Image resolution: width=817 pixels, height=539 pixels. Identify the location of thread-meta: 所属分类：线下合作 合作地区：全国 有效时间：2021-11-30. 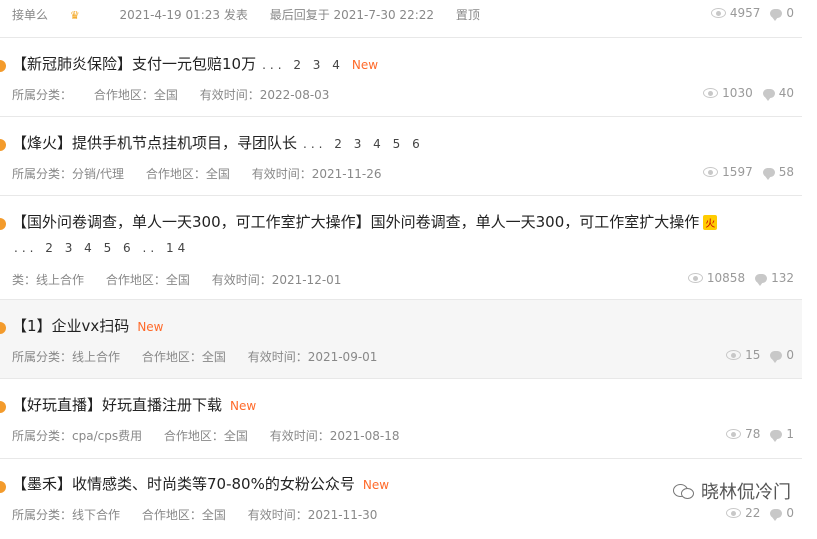
(203, 514).